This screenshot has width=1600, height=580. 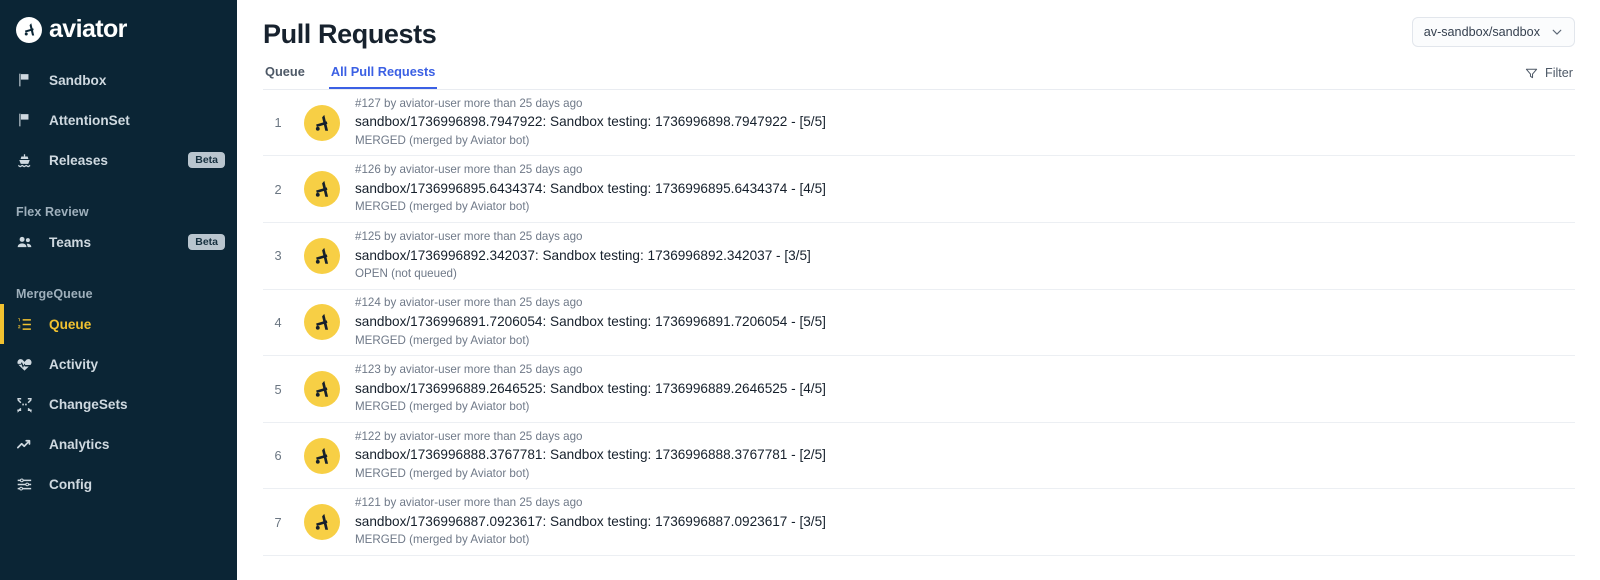 What do you see at coordinates (1557, 32) in the screenshot?
I see `chevron-down-icon` at bounding box center [1557, 32].